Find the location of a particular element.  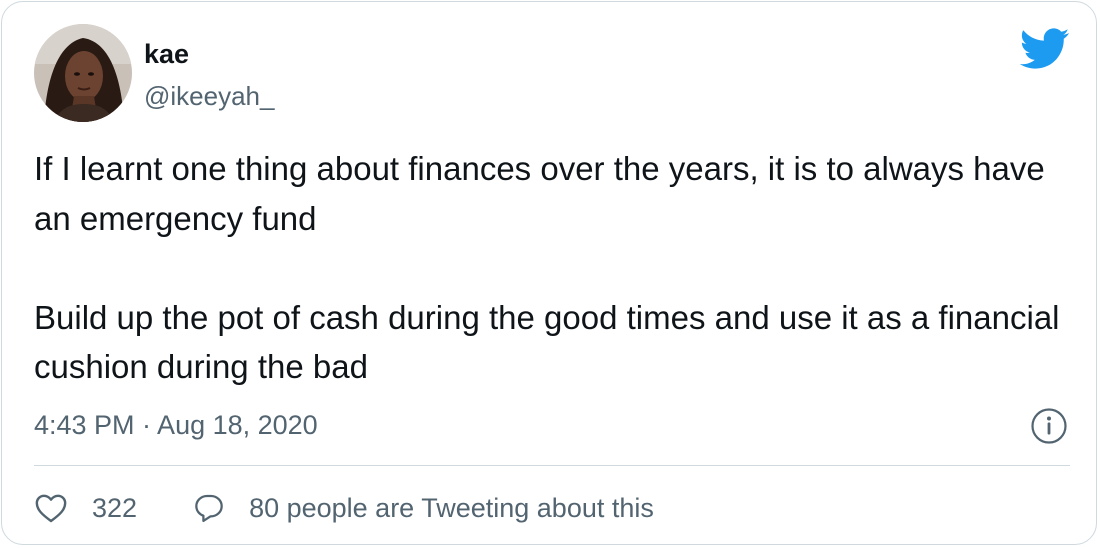

divider is located at coordinates (552, 465).